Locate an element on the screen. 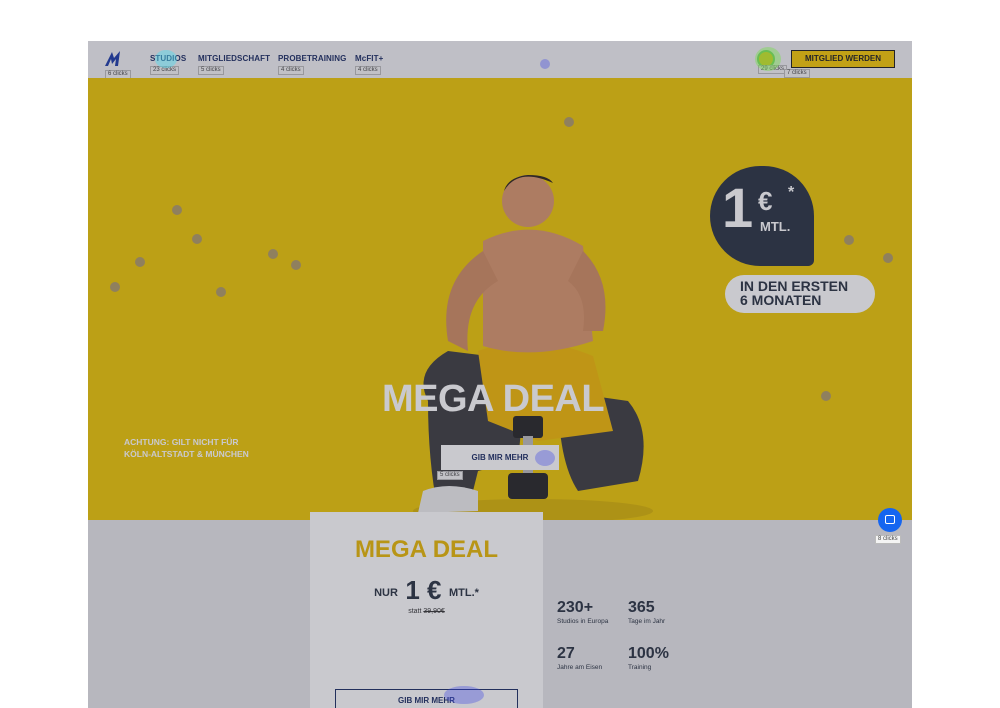 This screenshot has width=1000, height=708. stat-studios: 230+ Studios in Europa is located at coordinates (582, 612).